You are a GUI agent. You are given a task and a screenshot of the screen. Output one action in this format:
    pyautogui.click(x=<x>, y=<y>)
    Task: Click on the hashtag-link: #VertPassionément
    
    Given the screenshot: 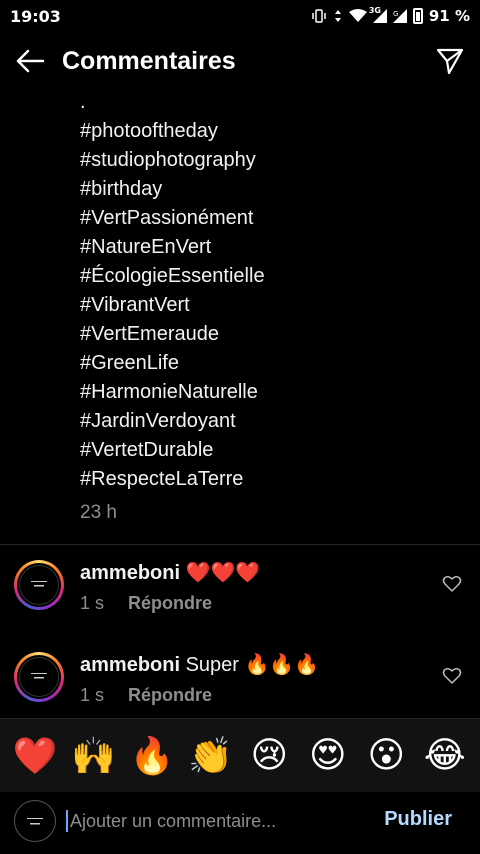 What is the action you would take?
    pyautogui.click(x=270, y=218)
    